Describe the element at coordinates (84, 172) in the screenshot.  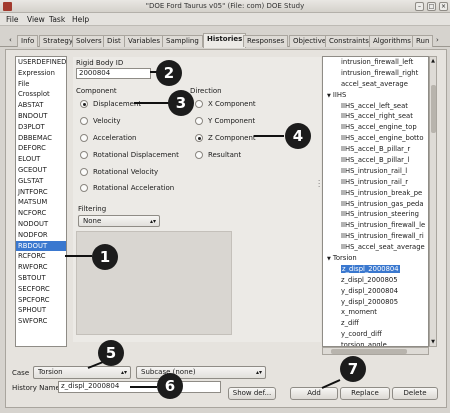
I see `component-radio-rotational-velocity` at that location.